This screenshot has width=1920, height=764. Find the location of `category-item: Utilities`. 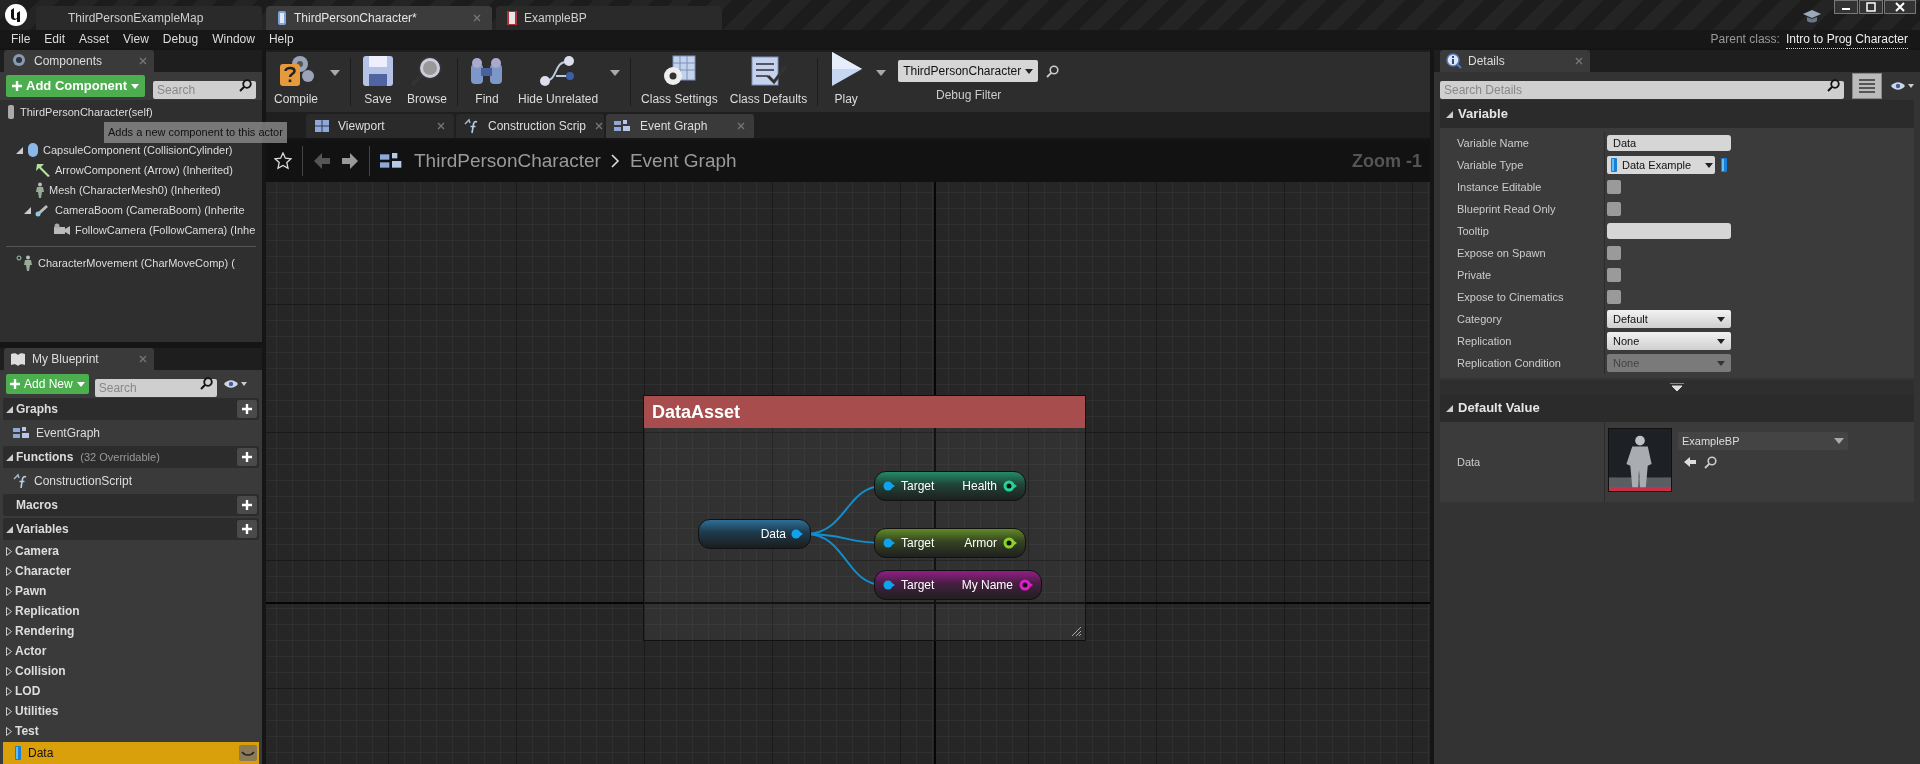

category-item: Utilities is located at coordinates (131, 711).